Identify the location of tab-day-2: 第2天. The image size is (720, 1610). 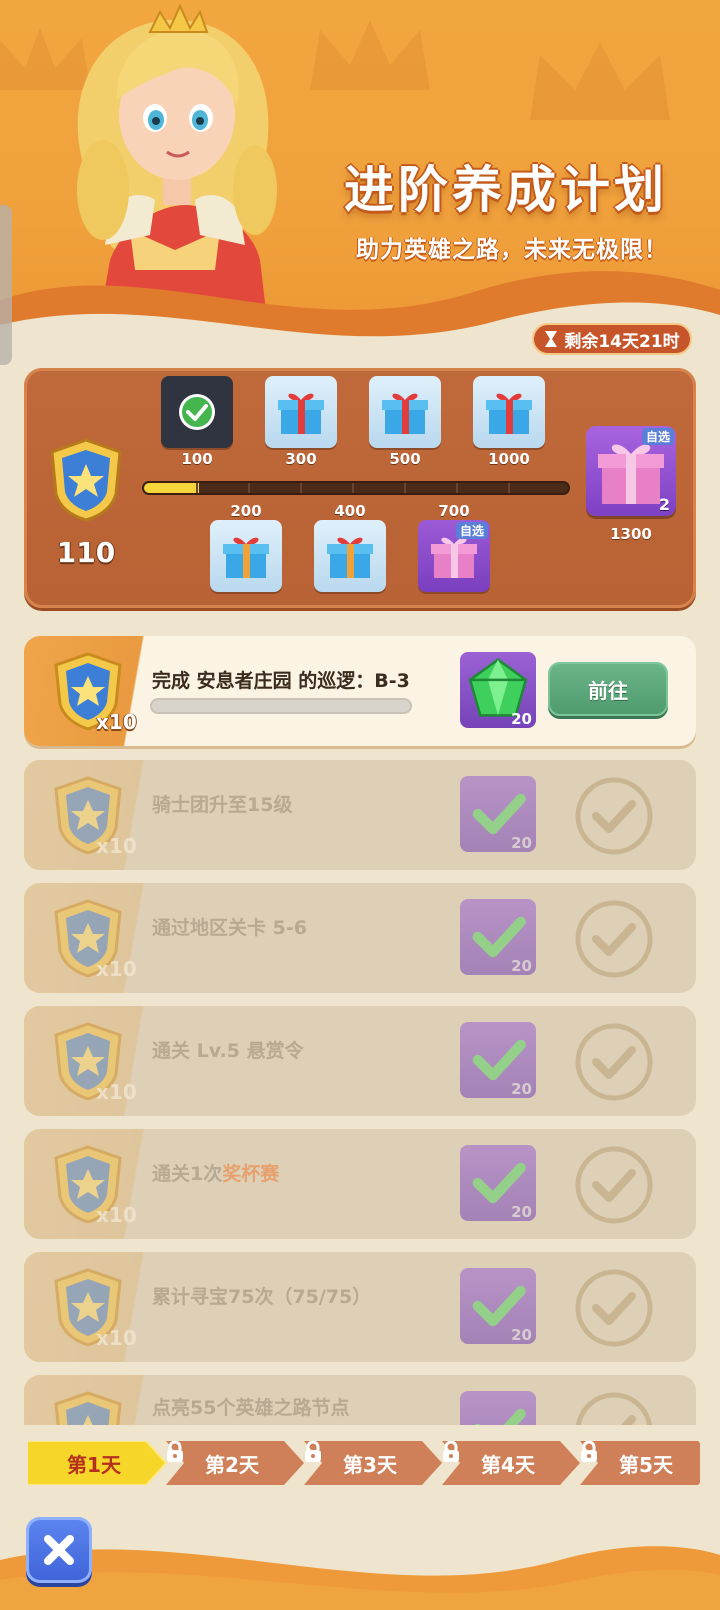
(238, 1463).